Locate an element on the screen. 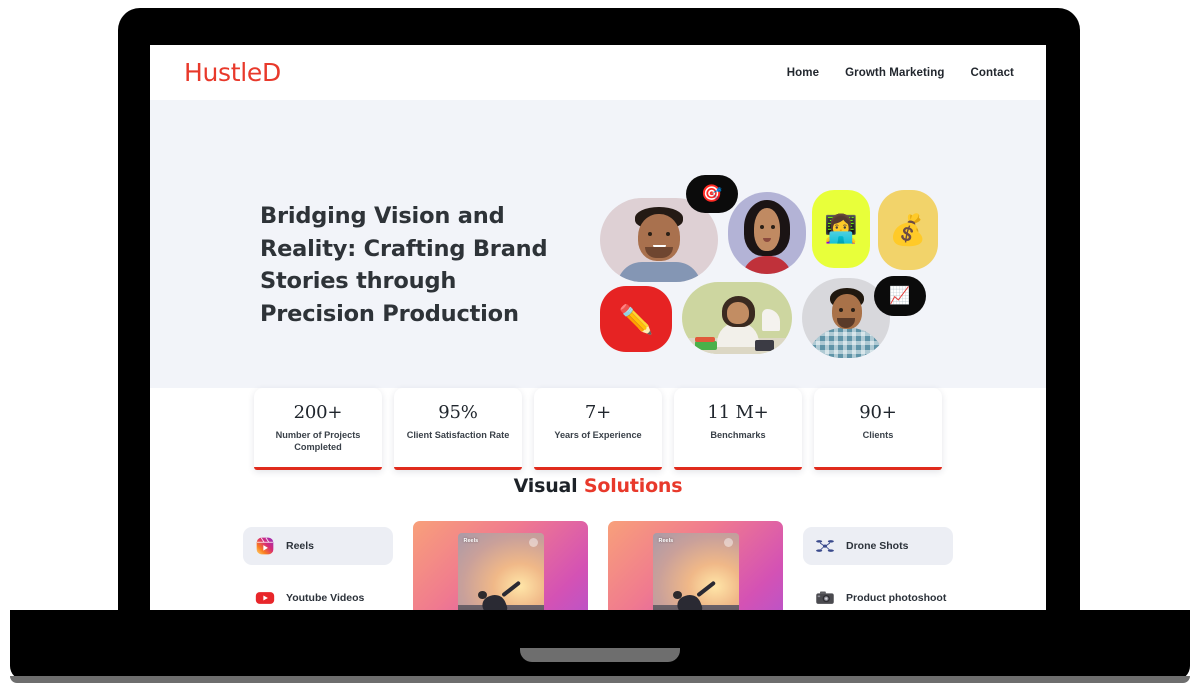  solution-chip-label: Product photoshoot is located at coordinates (896, 598).